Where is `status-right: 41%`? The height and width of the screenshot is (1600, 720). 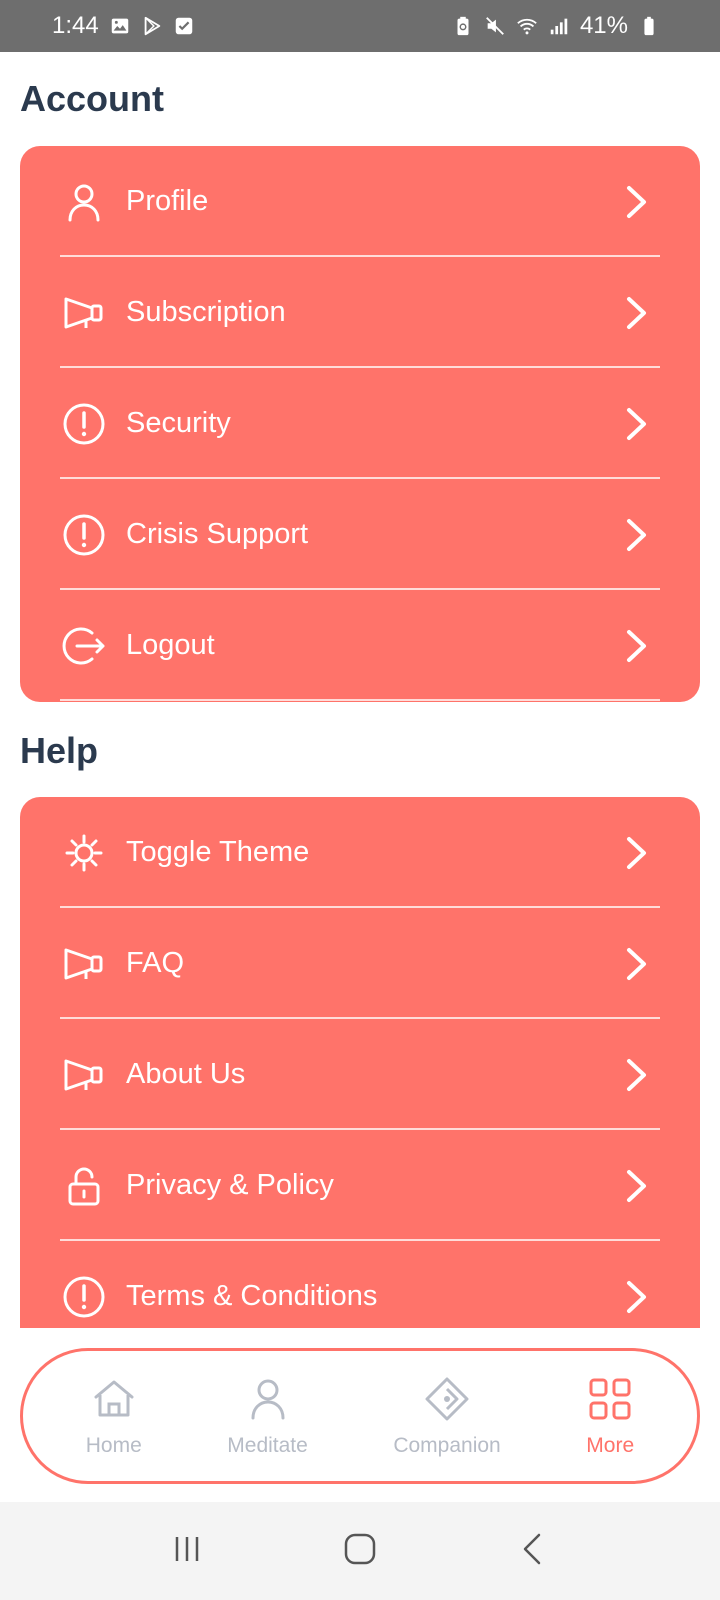
status-right: 41% is located at coordinates (556, 26).